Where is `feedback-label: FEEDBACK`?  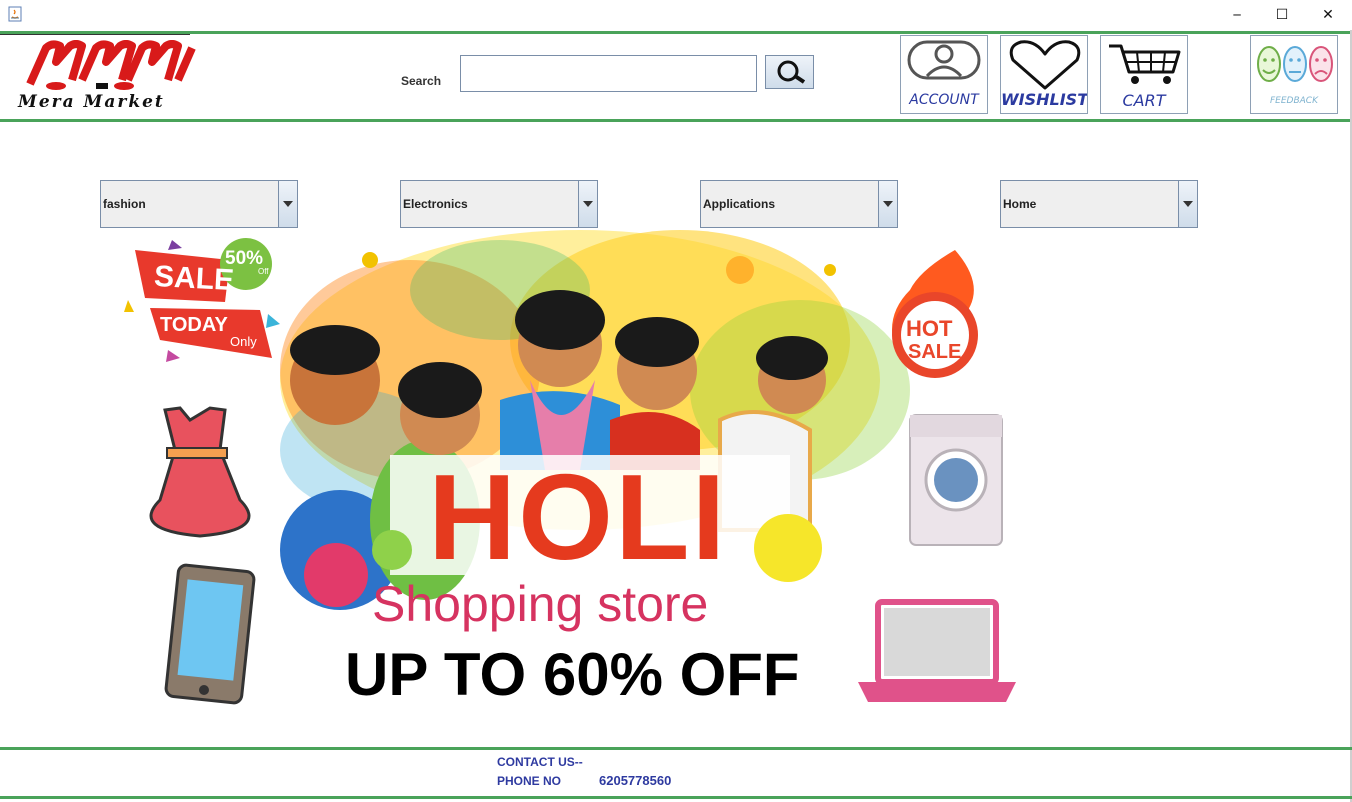
feedback-label: FEEDBACK is located at coordinates (1294, 101).